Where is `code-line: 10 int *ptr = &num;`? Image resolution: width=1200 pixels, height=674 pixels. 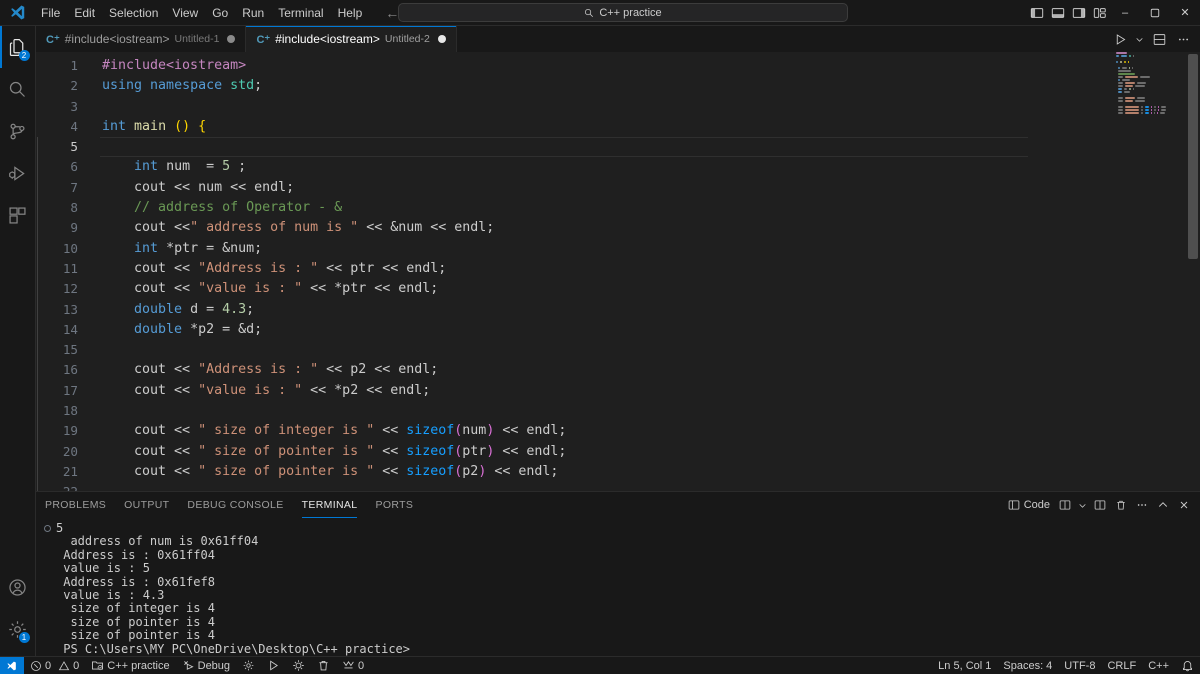 code-line: 10 int *ptr = &num; is located at coordinates (574, 248).